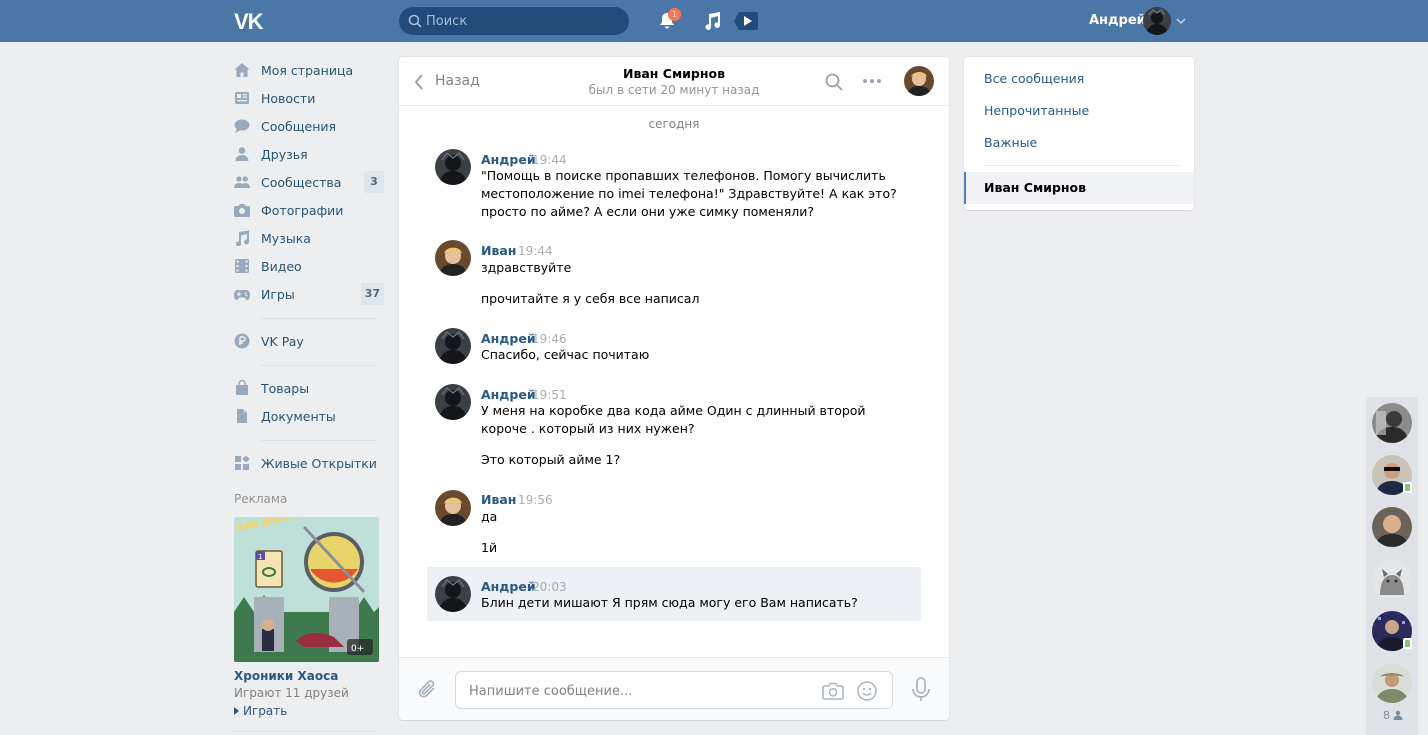 The image size is (1428, 735). What do you see at coordinates (242, 70) in the screenshot?
I see `home-icon` at bounding box center [242, 70].